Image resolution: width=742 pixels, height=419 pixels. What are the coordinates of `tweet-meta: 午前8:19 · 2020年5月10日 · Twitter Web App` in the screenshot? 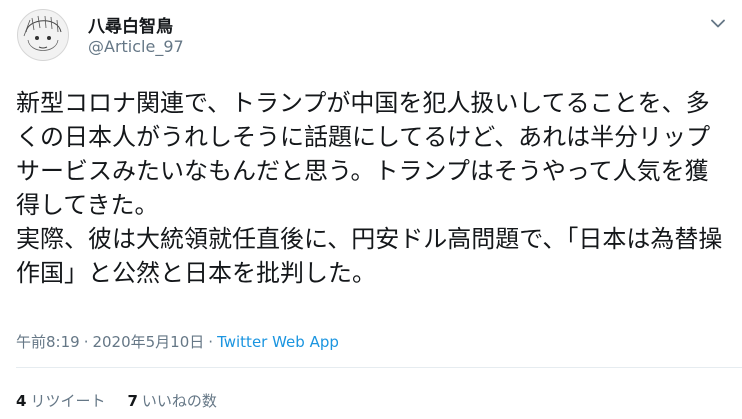 It's located at (177, 341).